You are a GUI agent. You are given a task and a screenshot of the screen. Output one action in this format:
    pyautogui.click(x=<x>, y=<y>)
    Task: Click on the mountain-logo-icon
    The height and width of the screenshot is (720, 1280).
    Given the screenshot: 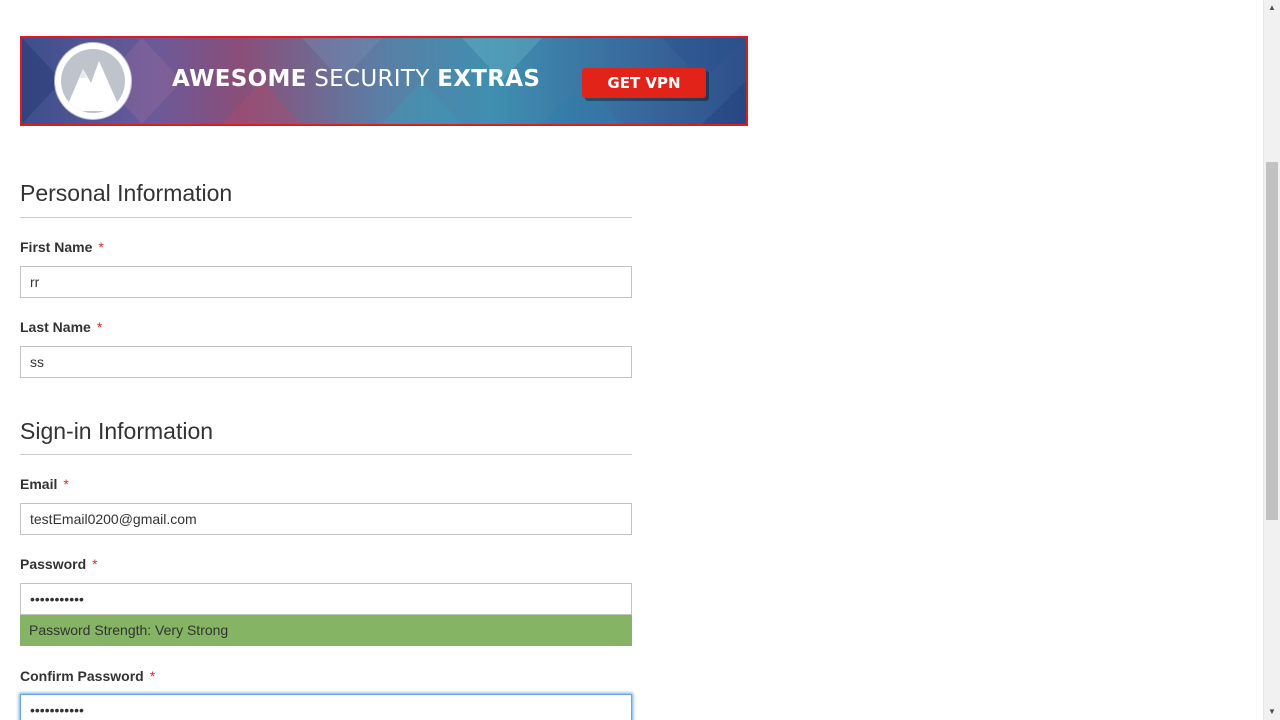 What is the action you would take?
    pyautogui.click(x=93, y=81)
    